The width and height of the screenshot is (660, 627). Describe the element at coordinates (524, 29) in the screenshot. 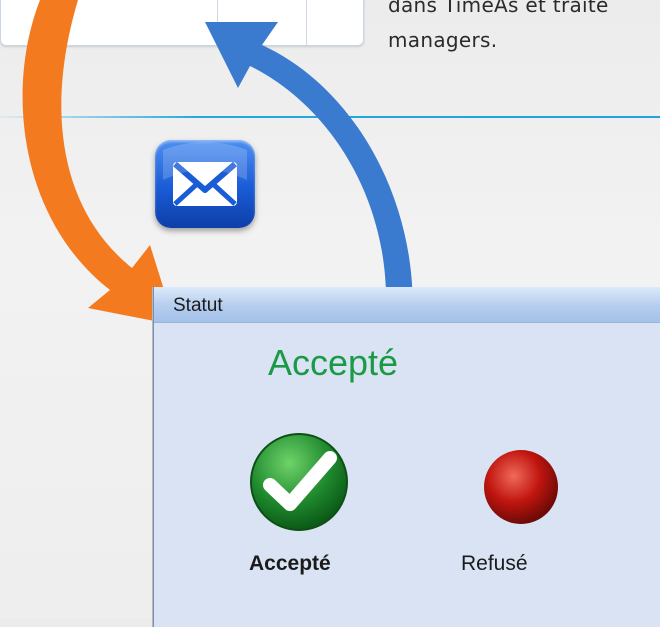

I see `description-text: dans TimeAs et traite managers.` at that location.